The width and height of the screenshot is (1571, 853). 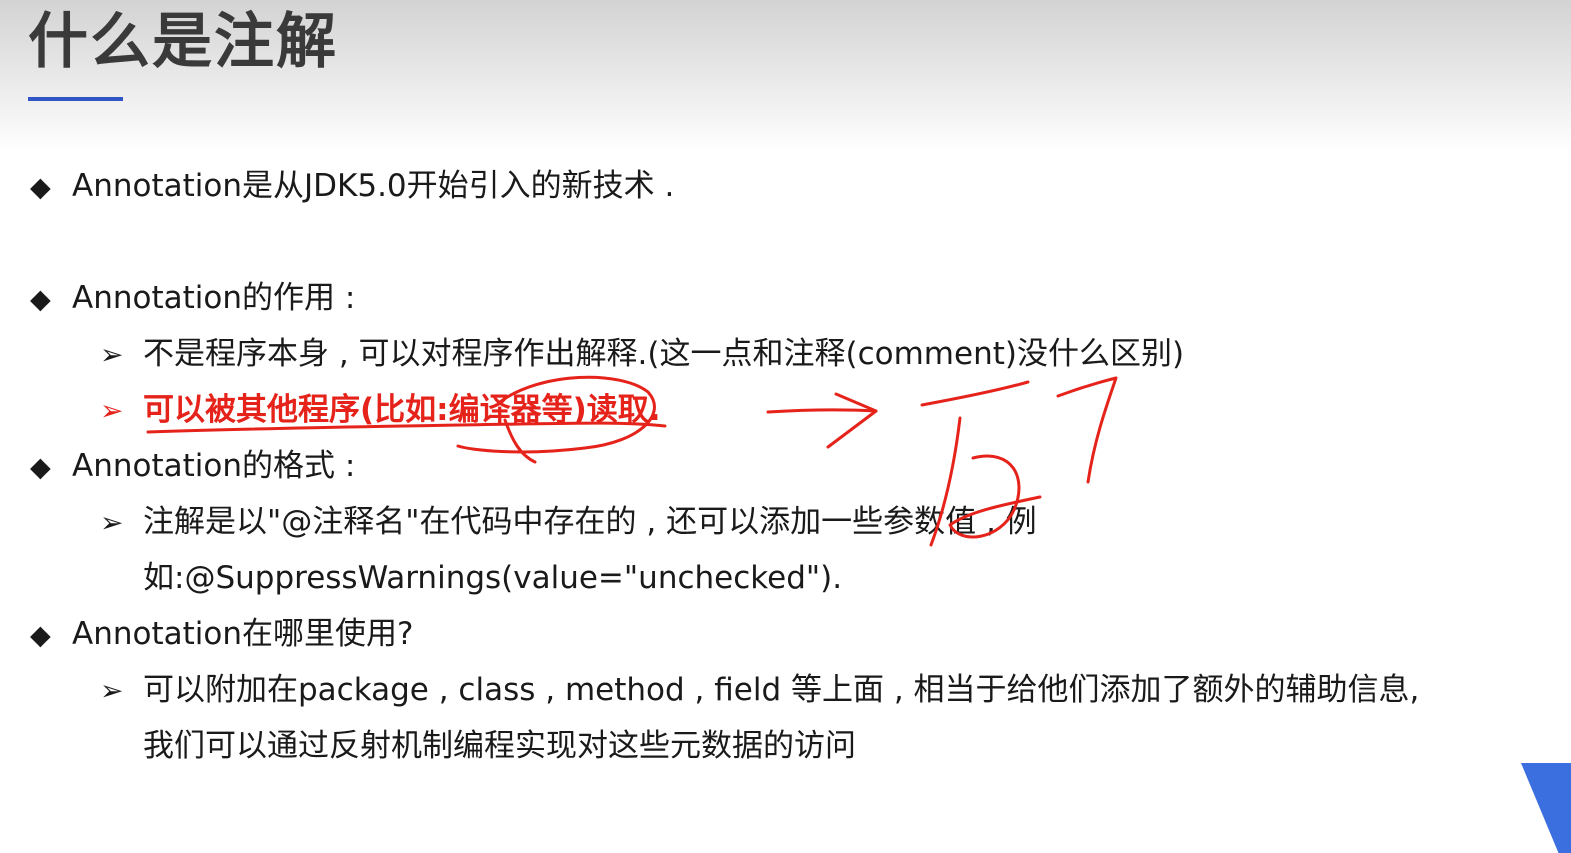 What do you see at coordinates (590, 522) in the screenshot?
I see `subbullet-text: 注解是以"@注释名"在代码中存在的 , 还可以添加一些参数值 , 例` at bounding box center [590, 522].